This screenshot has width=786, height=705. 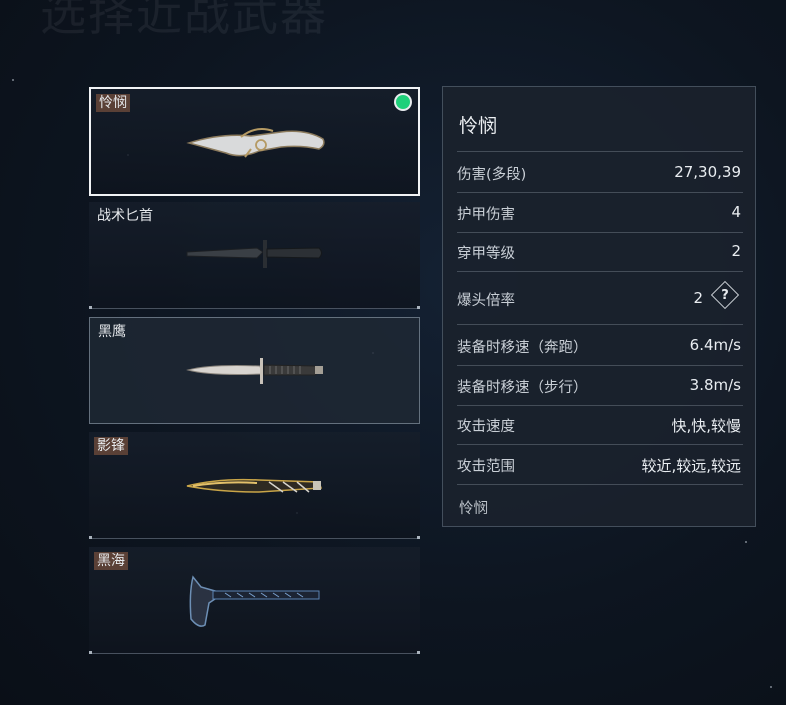 What do you see at coordinates (600, 173) in the screenshot?
I see `stat-row-damage: 伤害(多段) 27,30,39` at bounding box center [600, 173].